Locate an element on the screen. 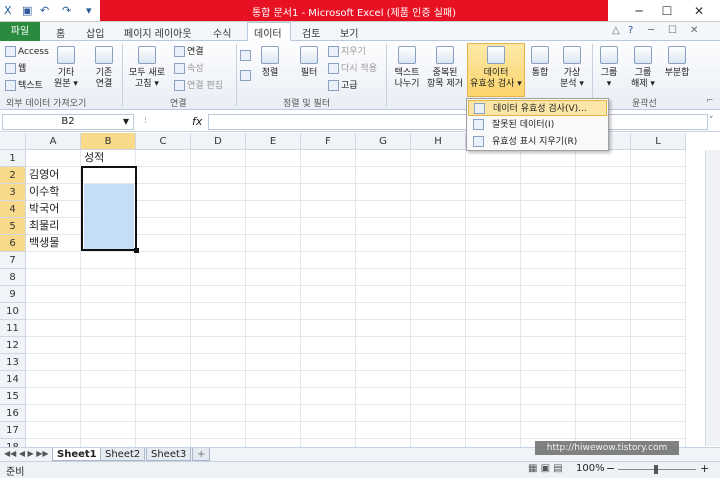 The width and height of the screenshot is (720, 478). cell-a3: 이수학 is located at coordinates (53, 192).